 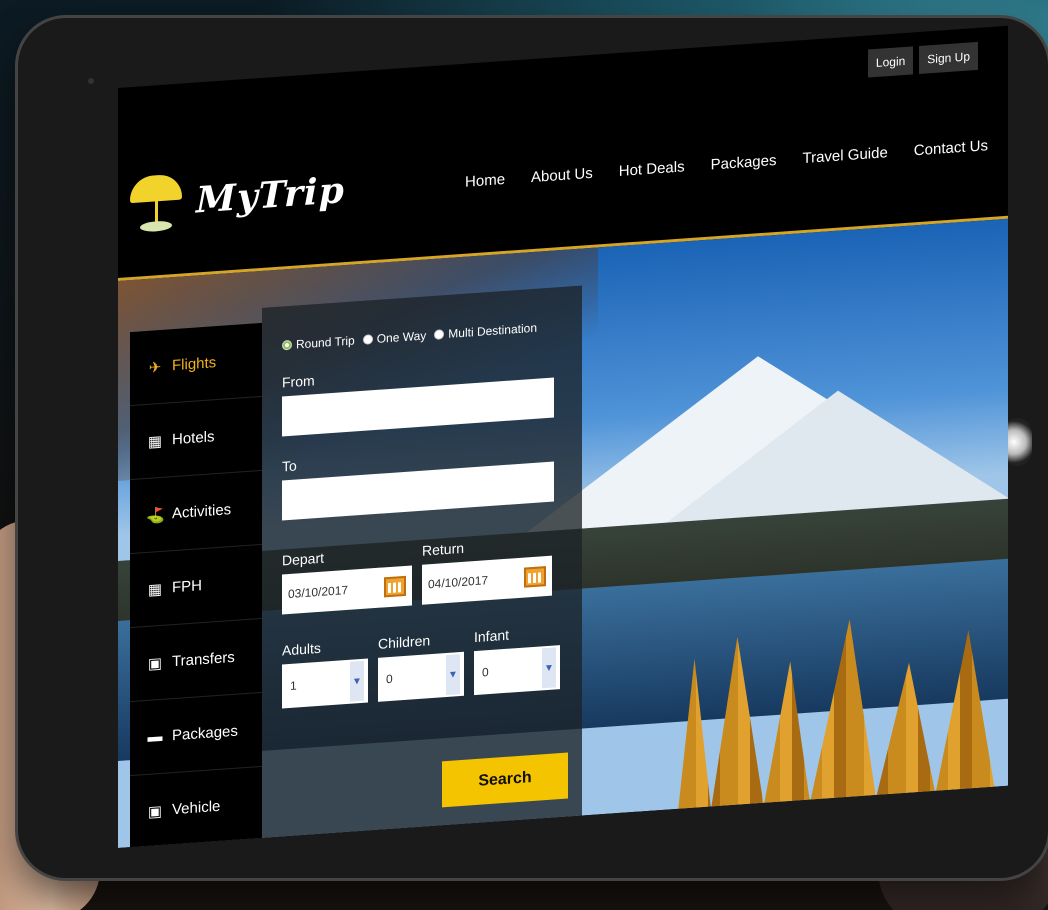 I want to click on sidebar-item-flights: ✈ Flights, so click(x=196, y=364).